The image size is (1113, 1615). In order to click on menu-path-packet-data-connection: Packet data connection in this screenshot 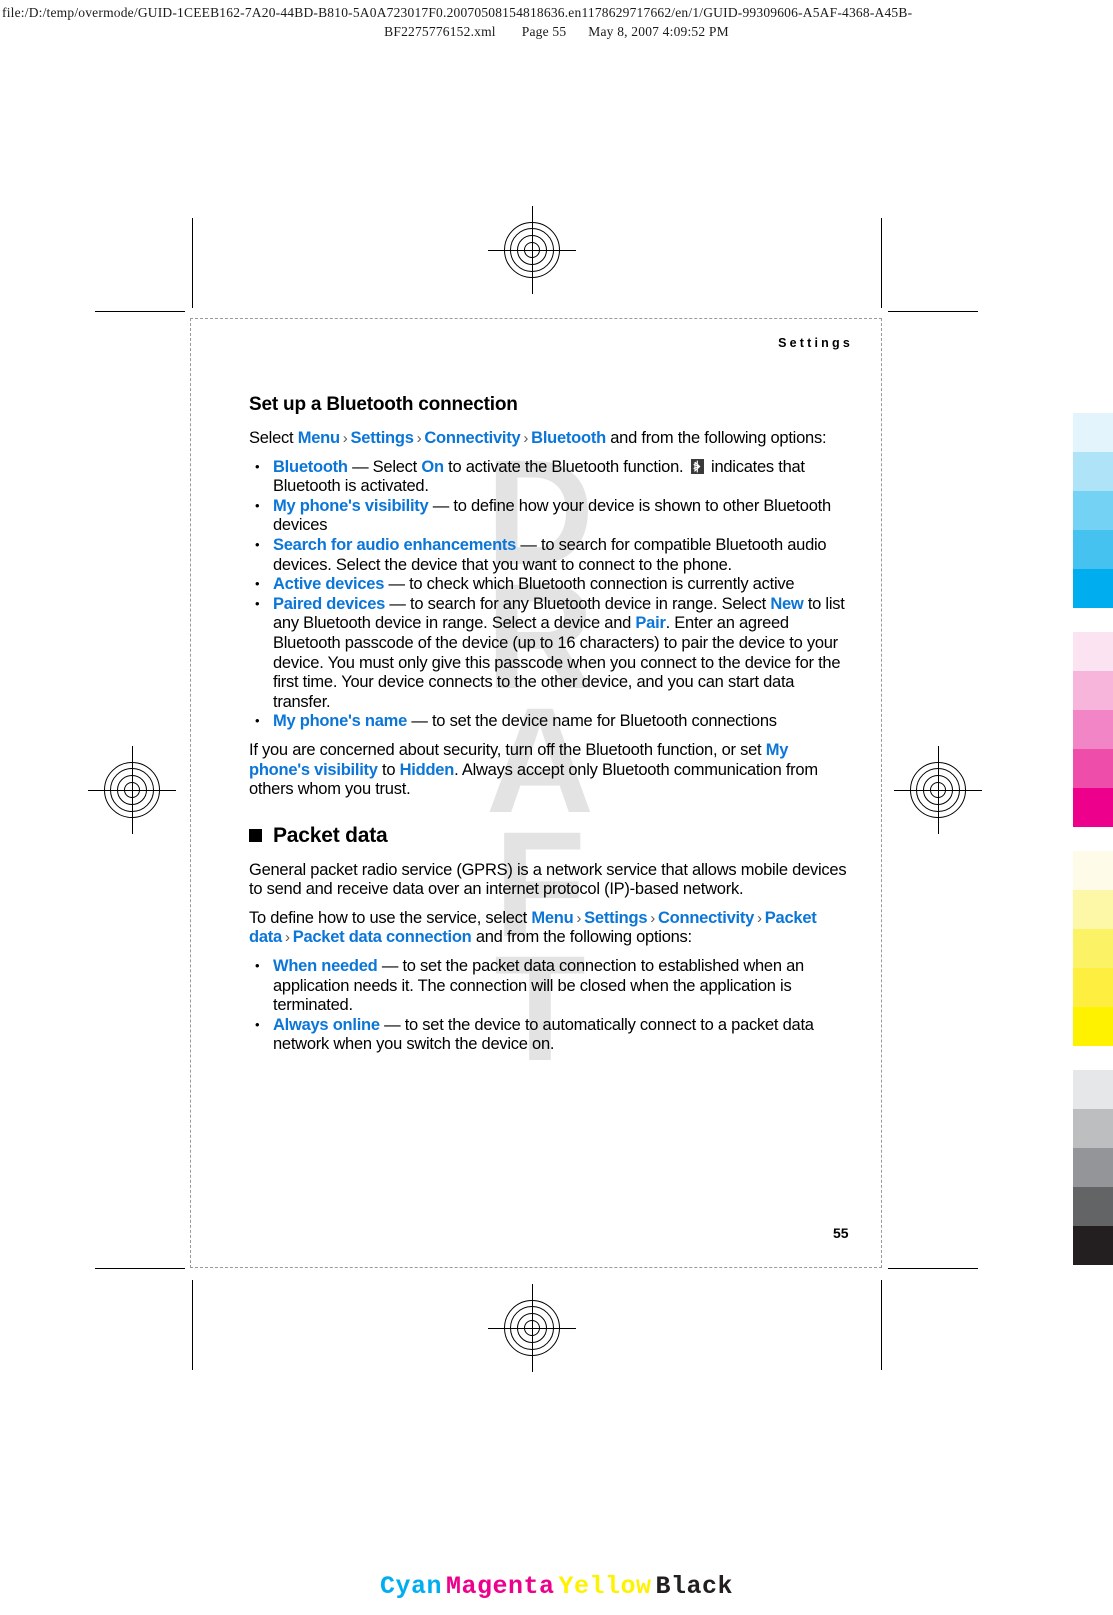, I will do `click(382, 937)`.